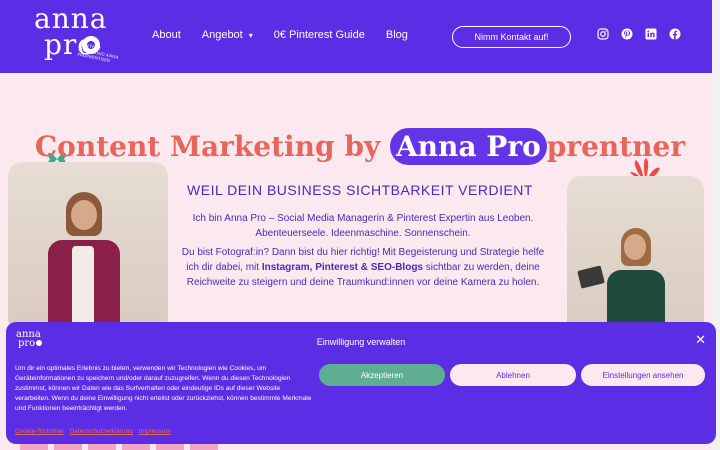  What do you see at coordinates (616, 146) in the screenshot?
I see `hero-title-end: prentner` at bounding box center [616, 146].